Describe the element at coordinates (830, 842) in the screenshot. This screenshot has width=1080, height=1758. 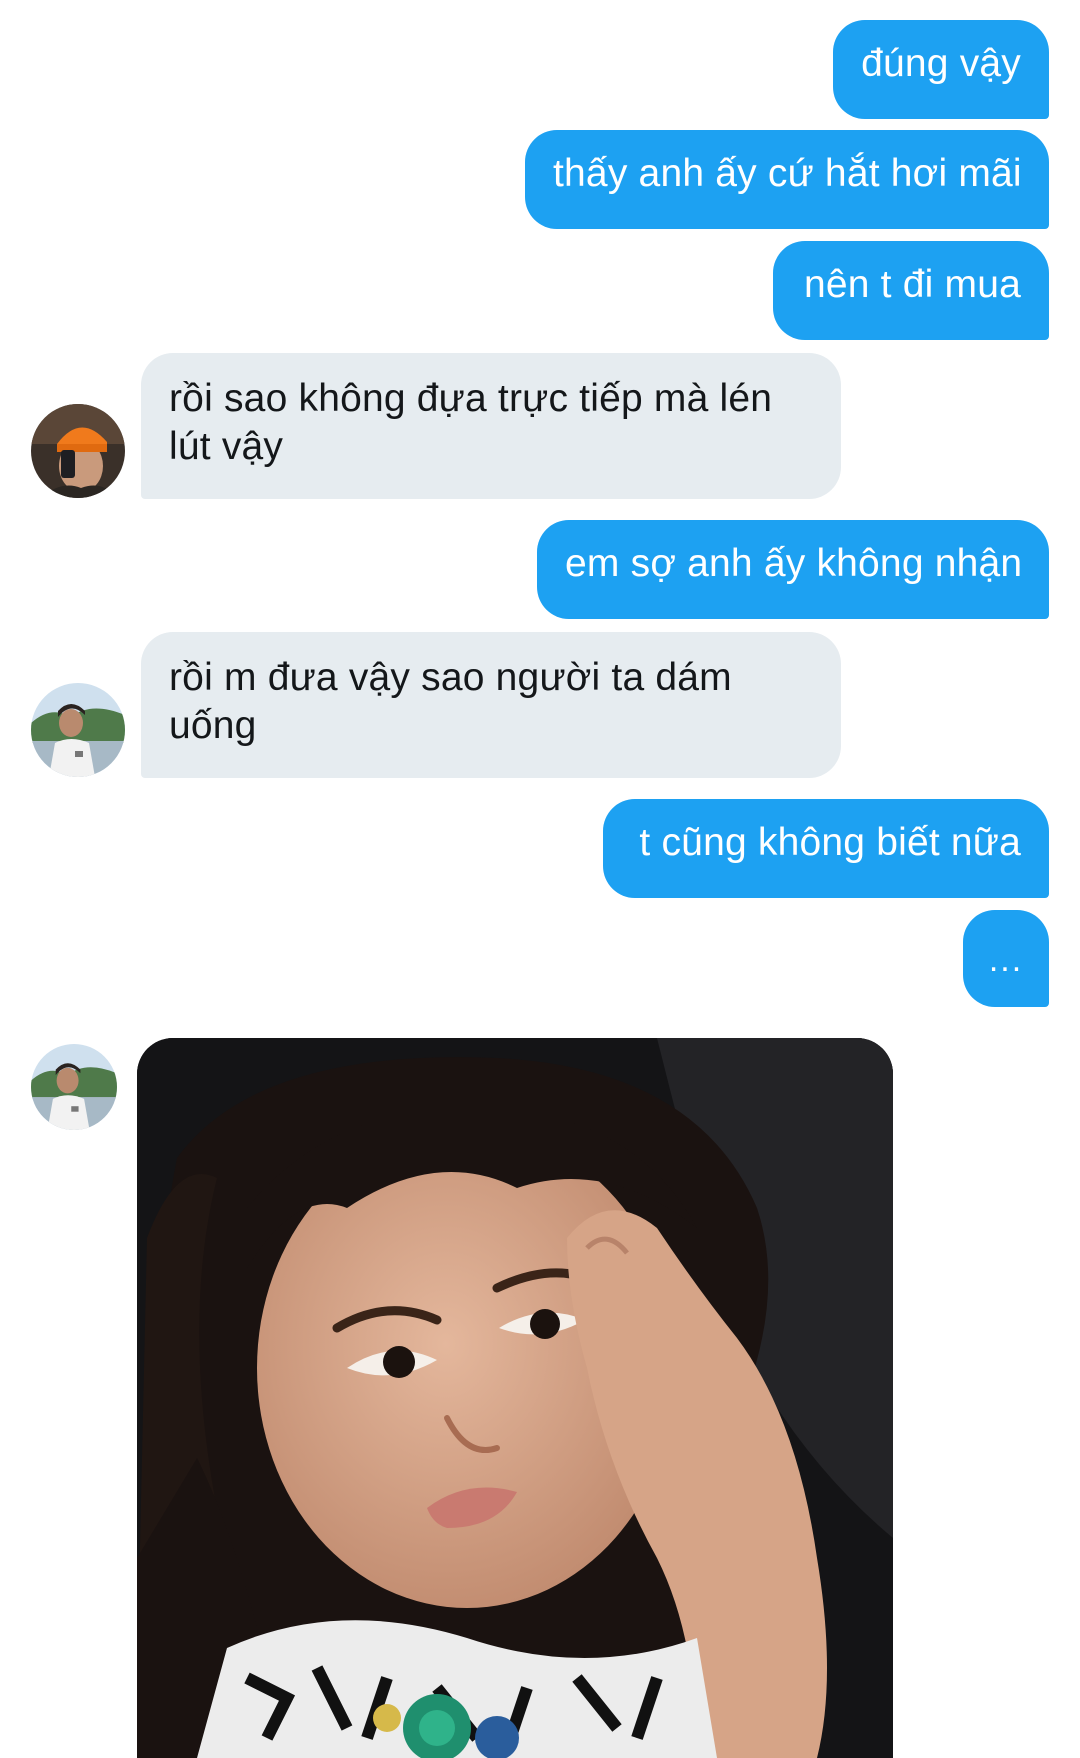
I see `message-text: t cũng không biết nữa` at that location.